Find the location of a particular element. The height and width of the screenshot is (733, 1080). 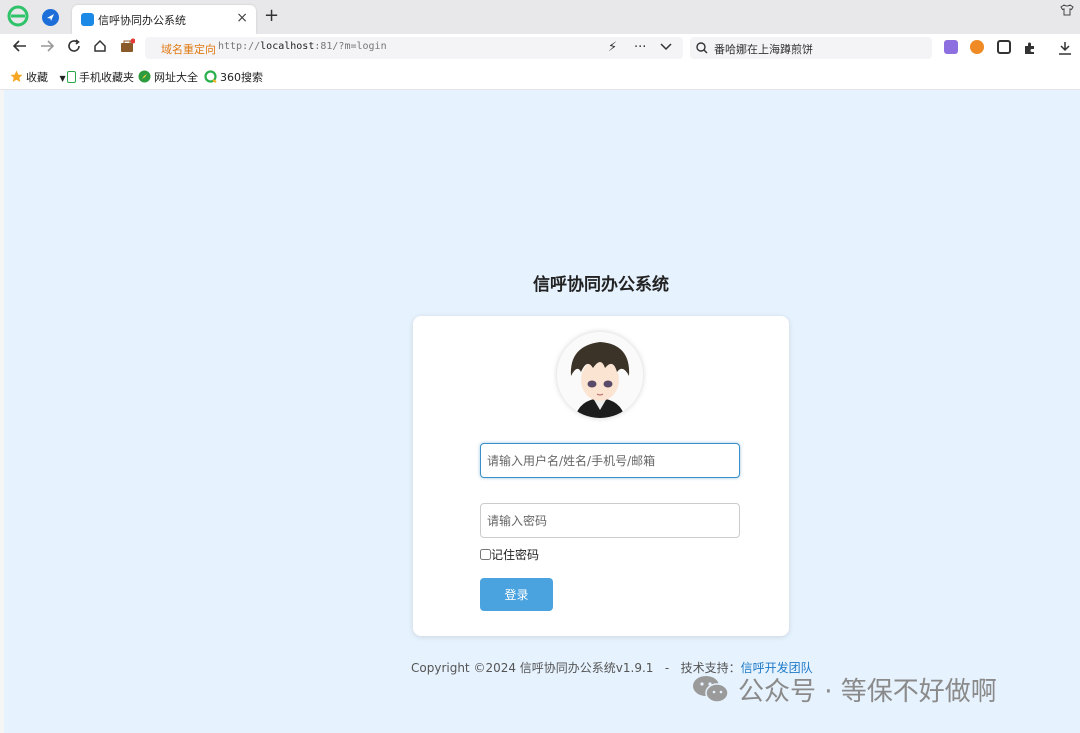

browser-logo-icon is located at coordinates (18, 16).